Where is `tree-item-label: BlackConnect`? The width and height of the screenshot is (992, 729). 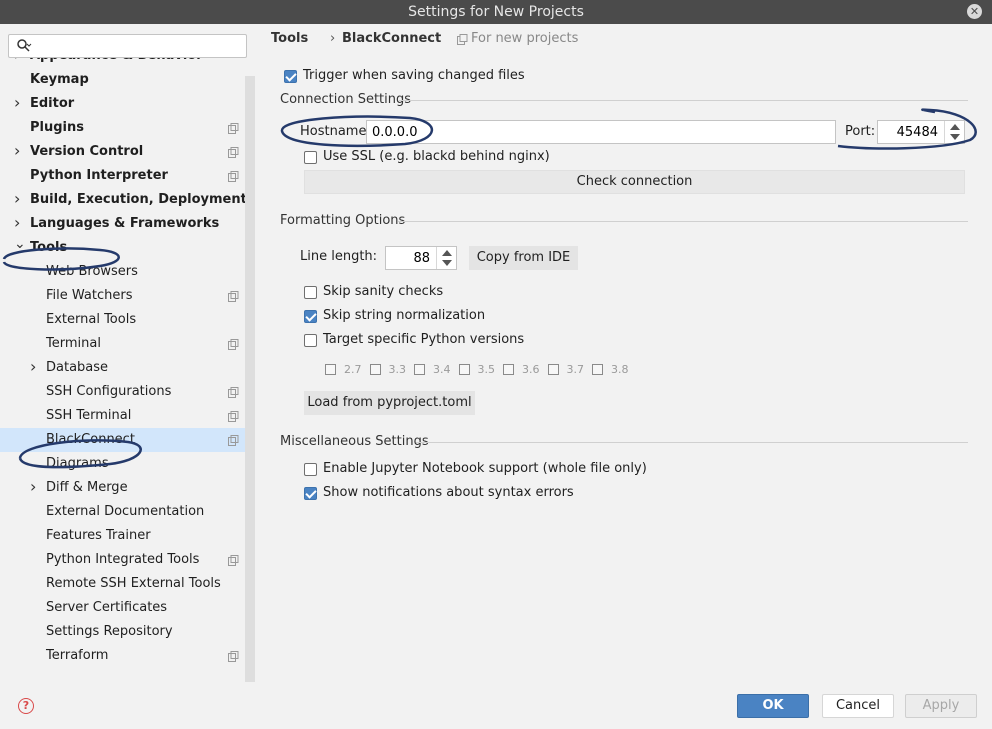 tree-item-label: BlackConnect is located at coordinates (90, 439).